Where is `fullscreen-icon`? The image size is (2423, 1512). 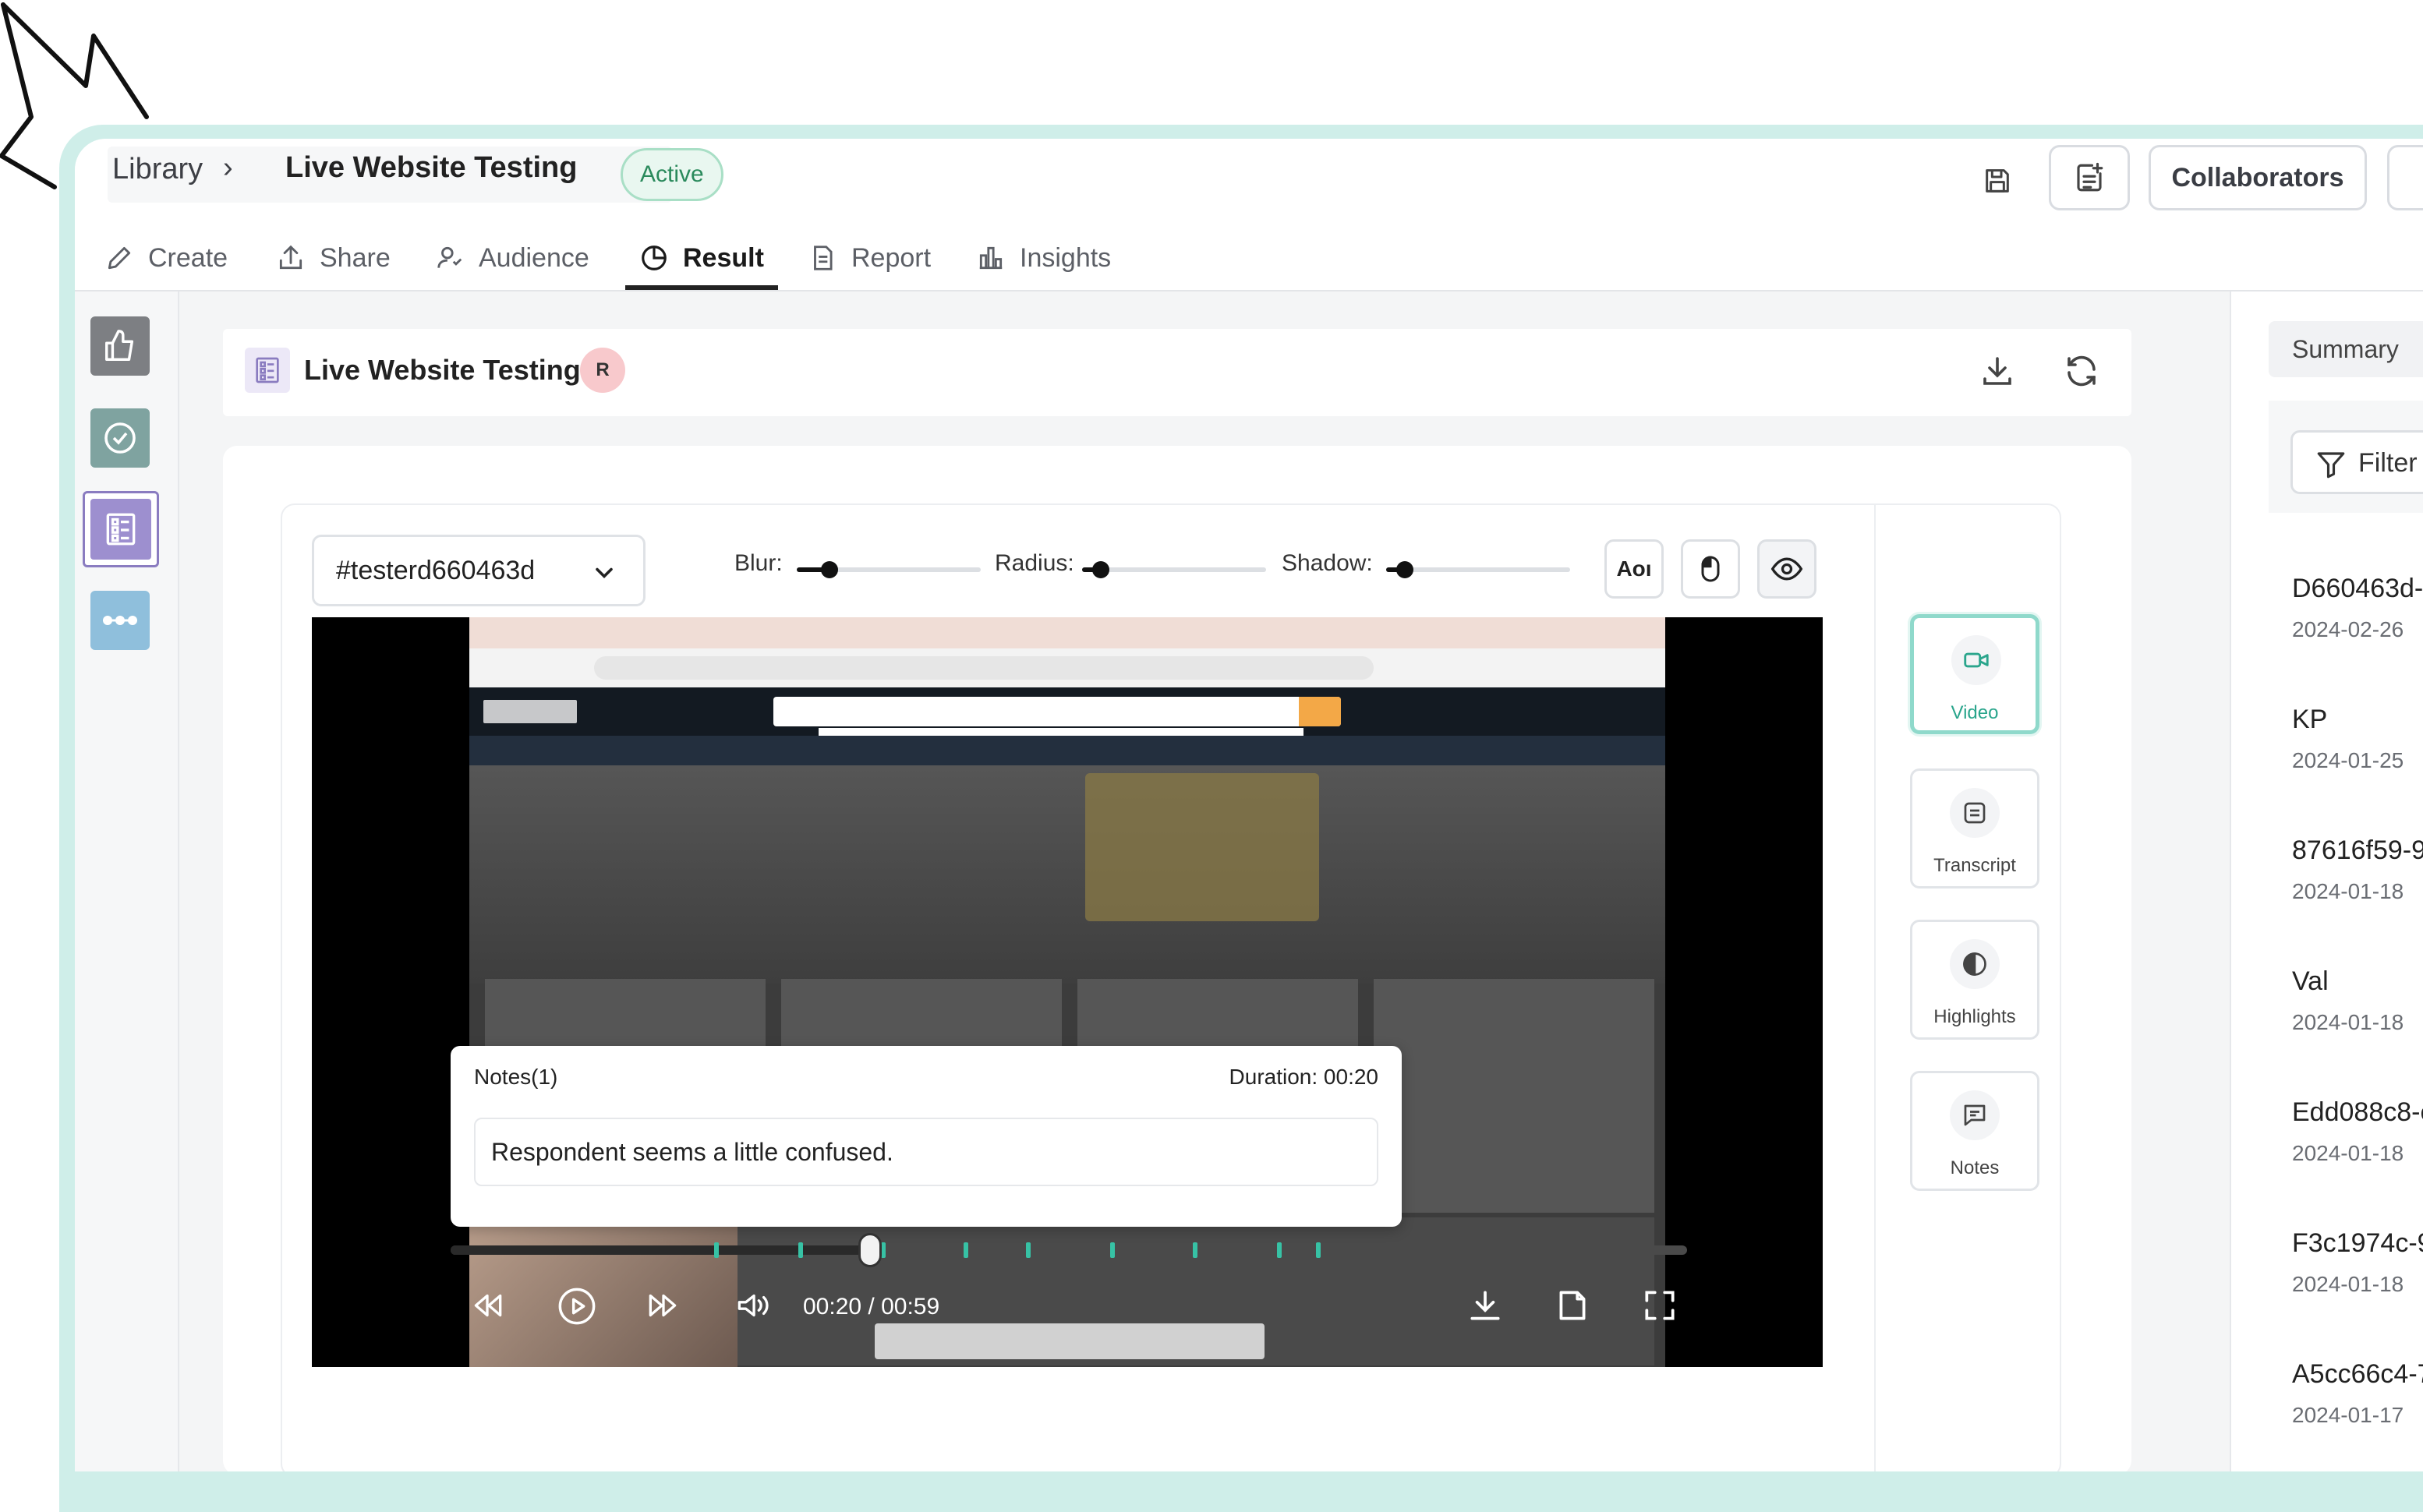
fullscreen-icon is located at coordinates (1660, 1305).